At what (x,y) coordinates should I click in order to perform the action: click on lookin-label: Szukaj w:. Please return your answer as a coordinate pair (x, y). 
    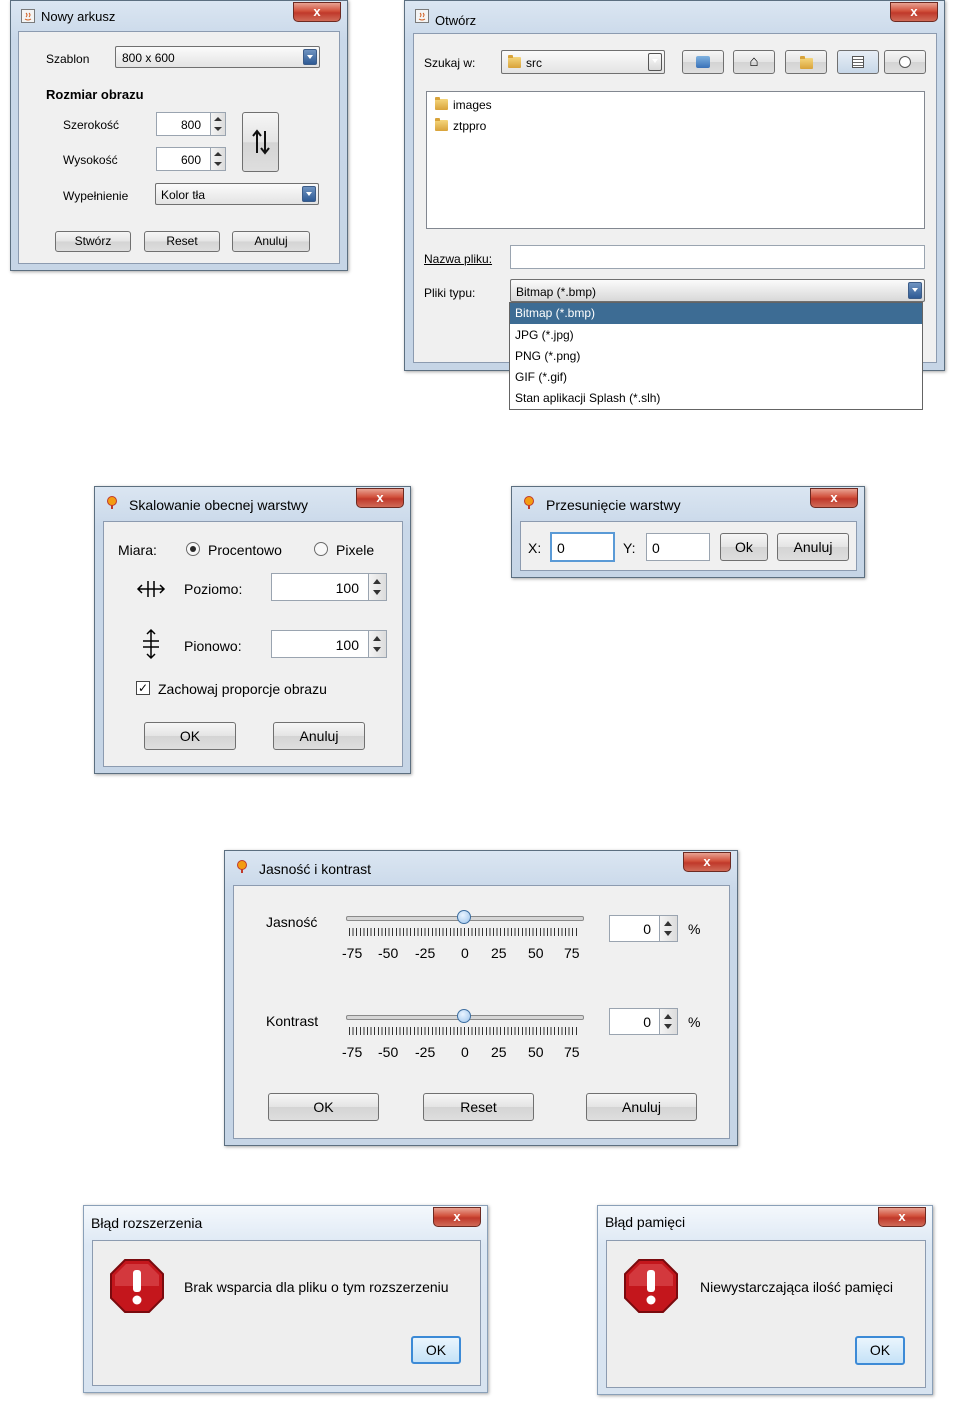
    Looking at the image, I should click on (450, 63).